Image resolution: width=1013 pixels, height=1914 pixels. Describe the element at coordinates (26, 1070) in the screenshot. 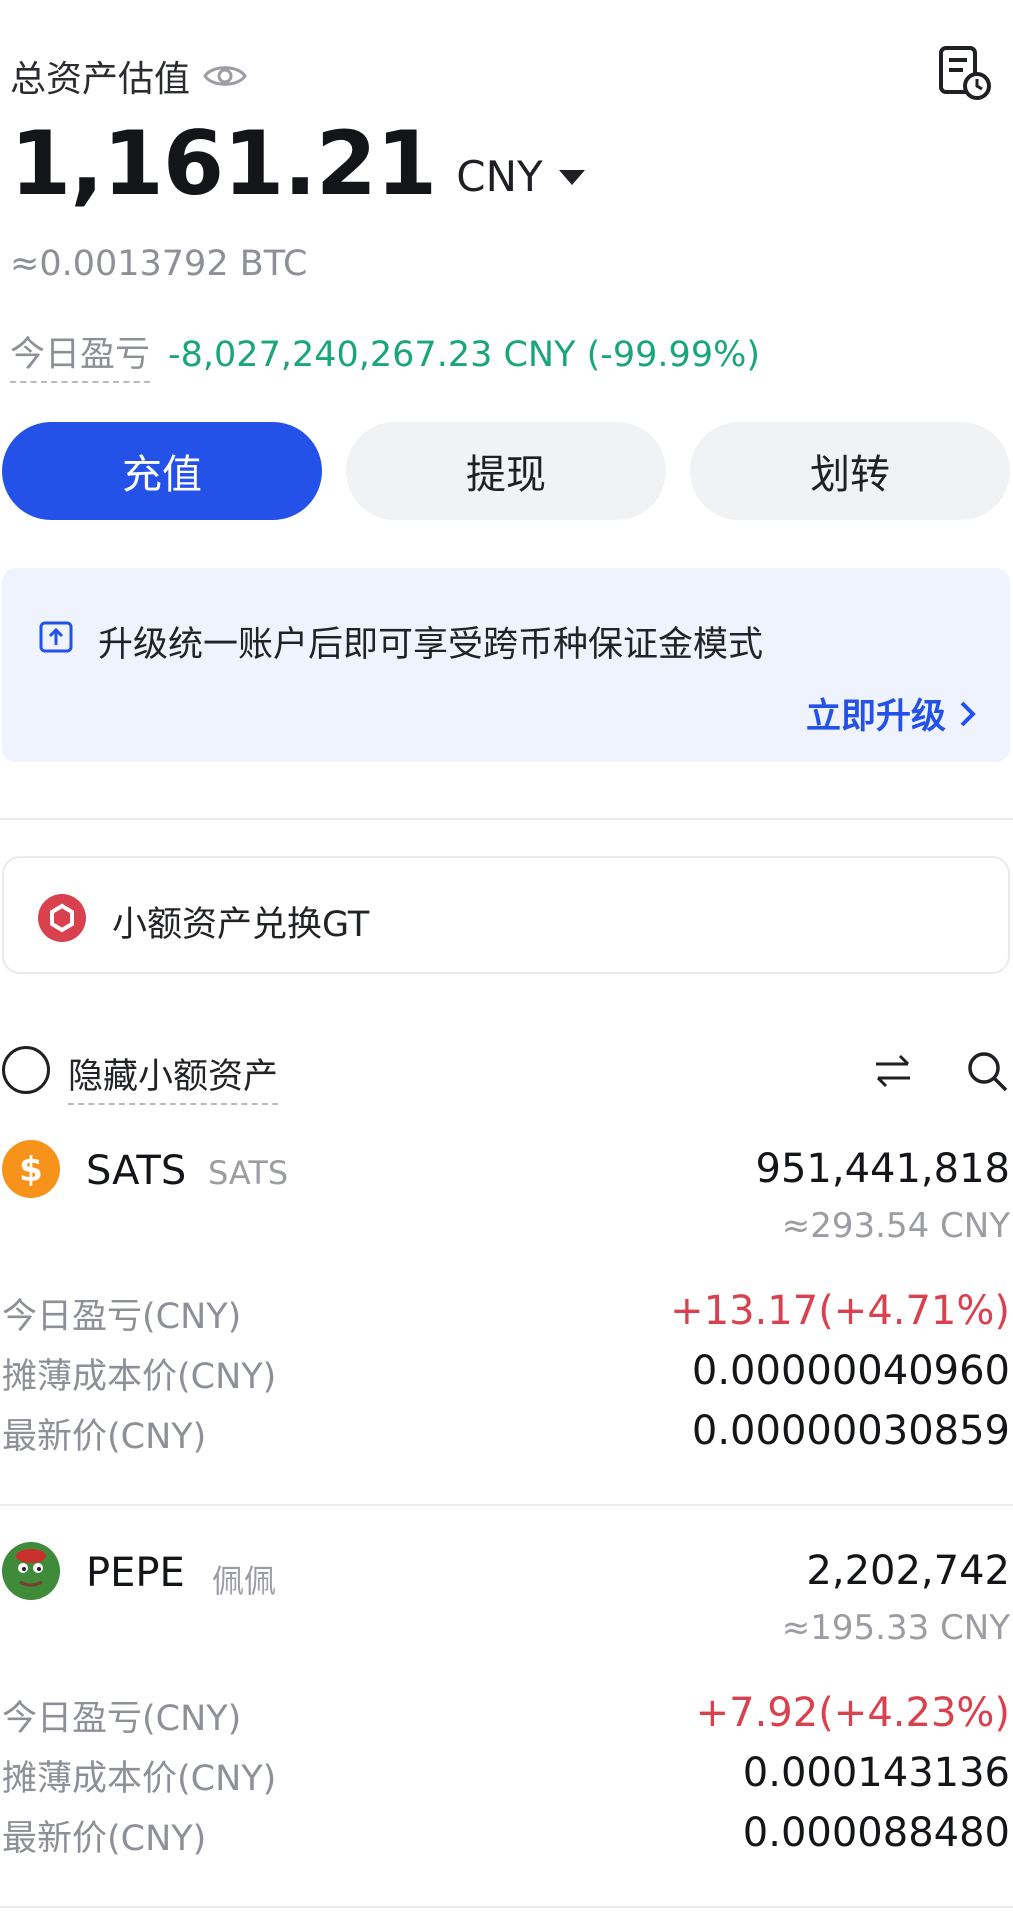

I see `hide-small-assets-checkbox` at that location.